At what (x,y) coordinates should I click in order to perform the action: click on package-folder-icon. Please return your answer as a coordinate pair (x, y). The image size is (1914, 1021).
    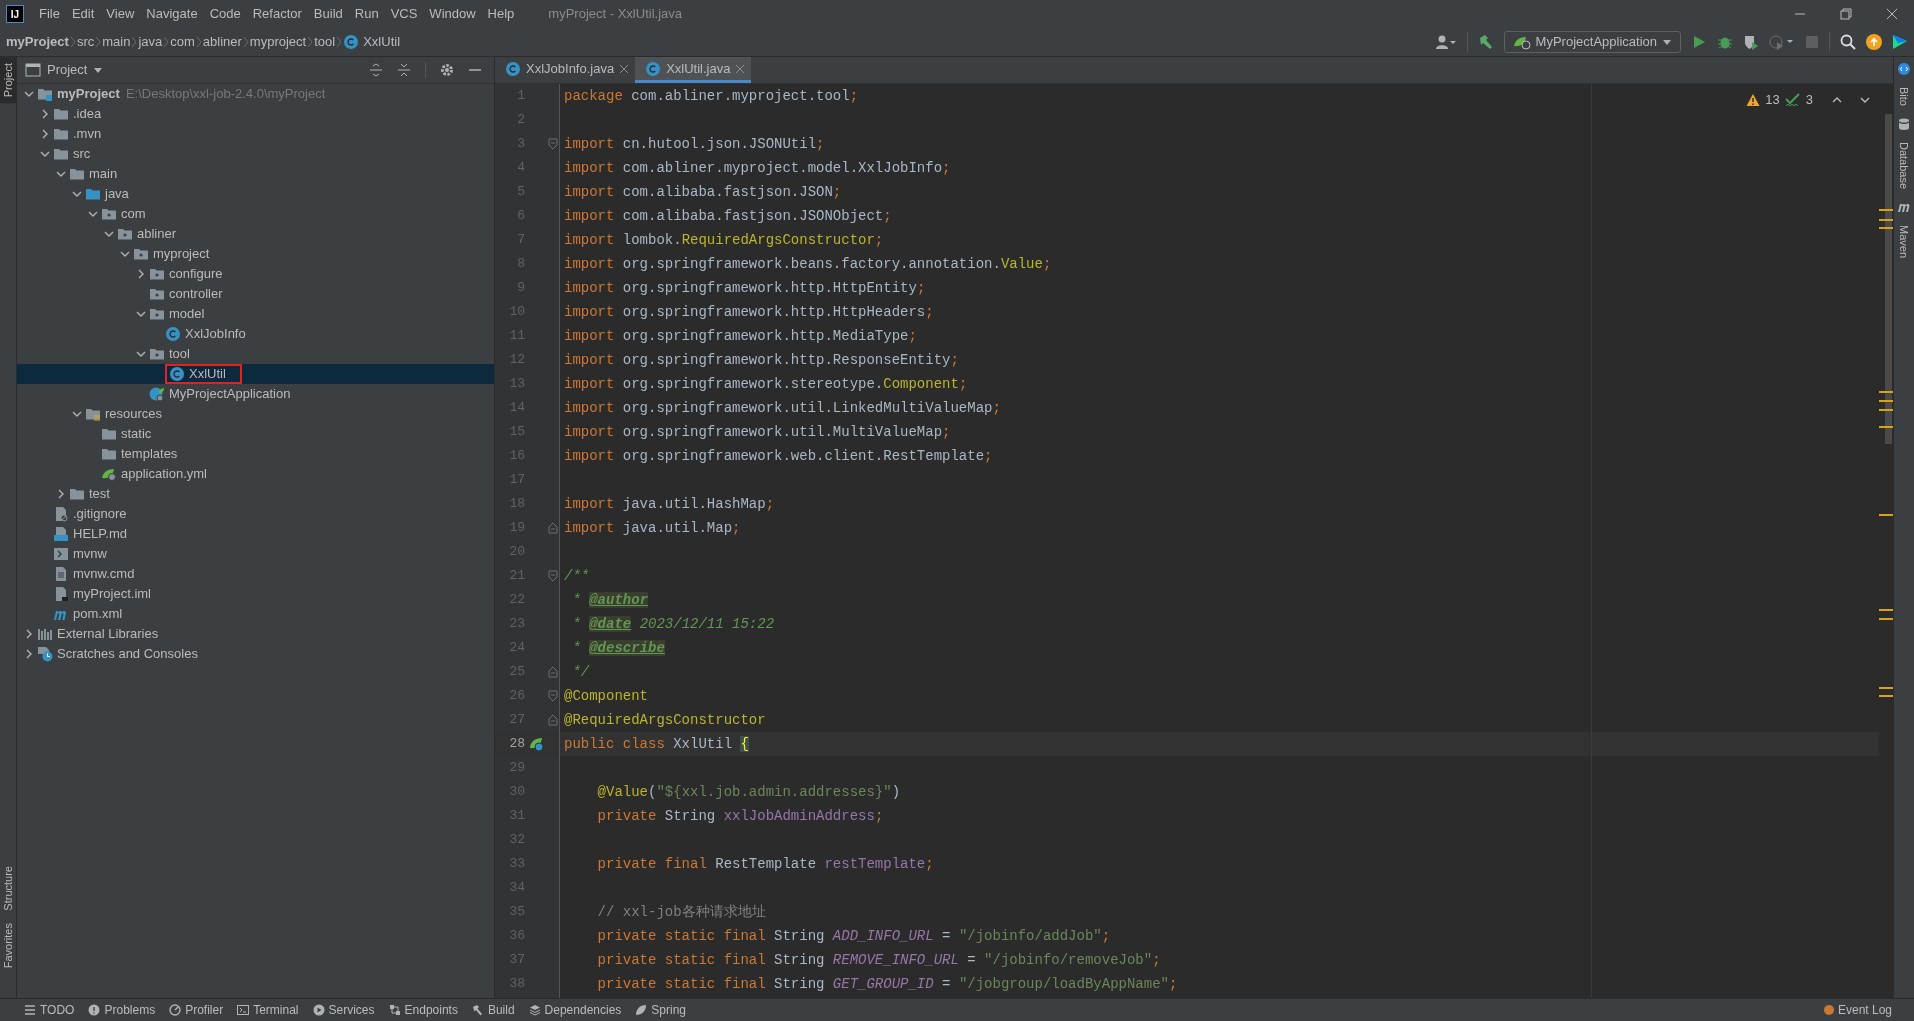
    Looking at the image, I should click on (157, 354).